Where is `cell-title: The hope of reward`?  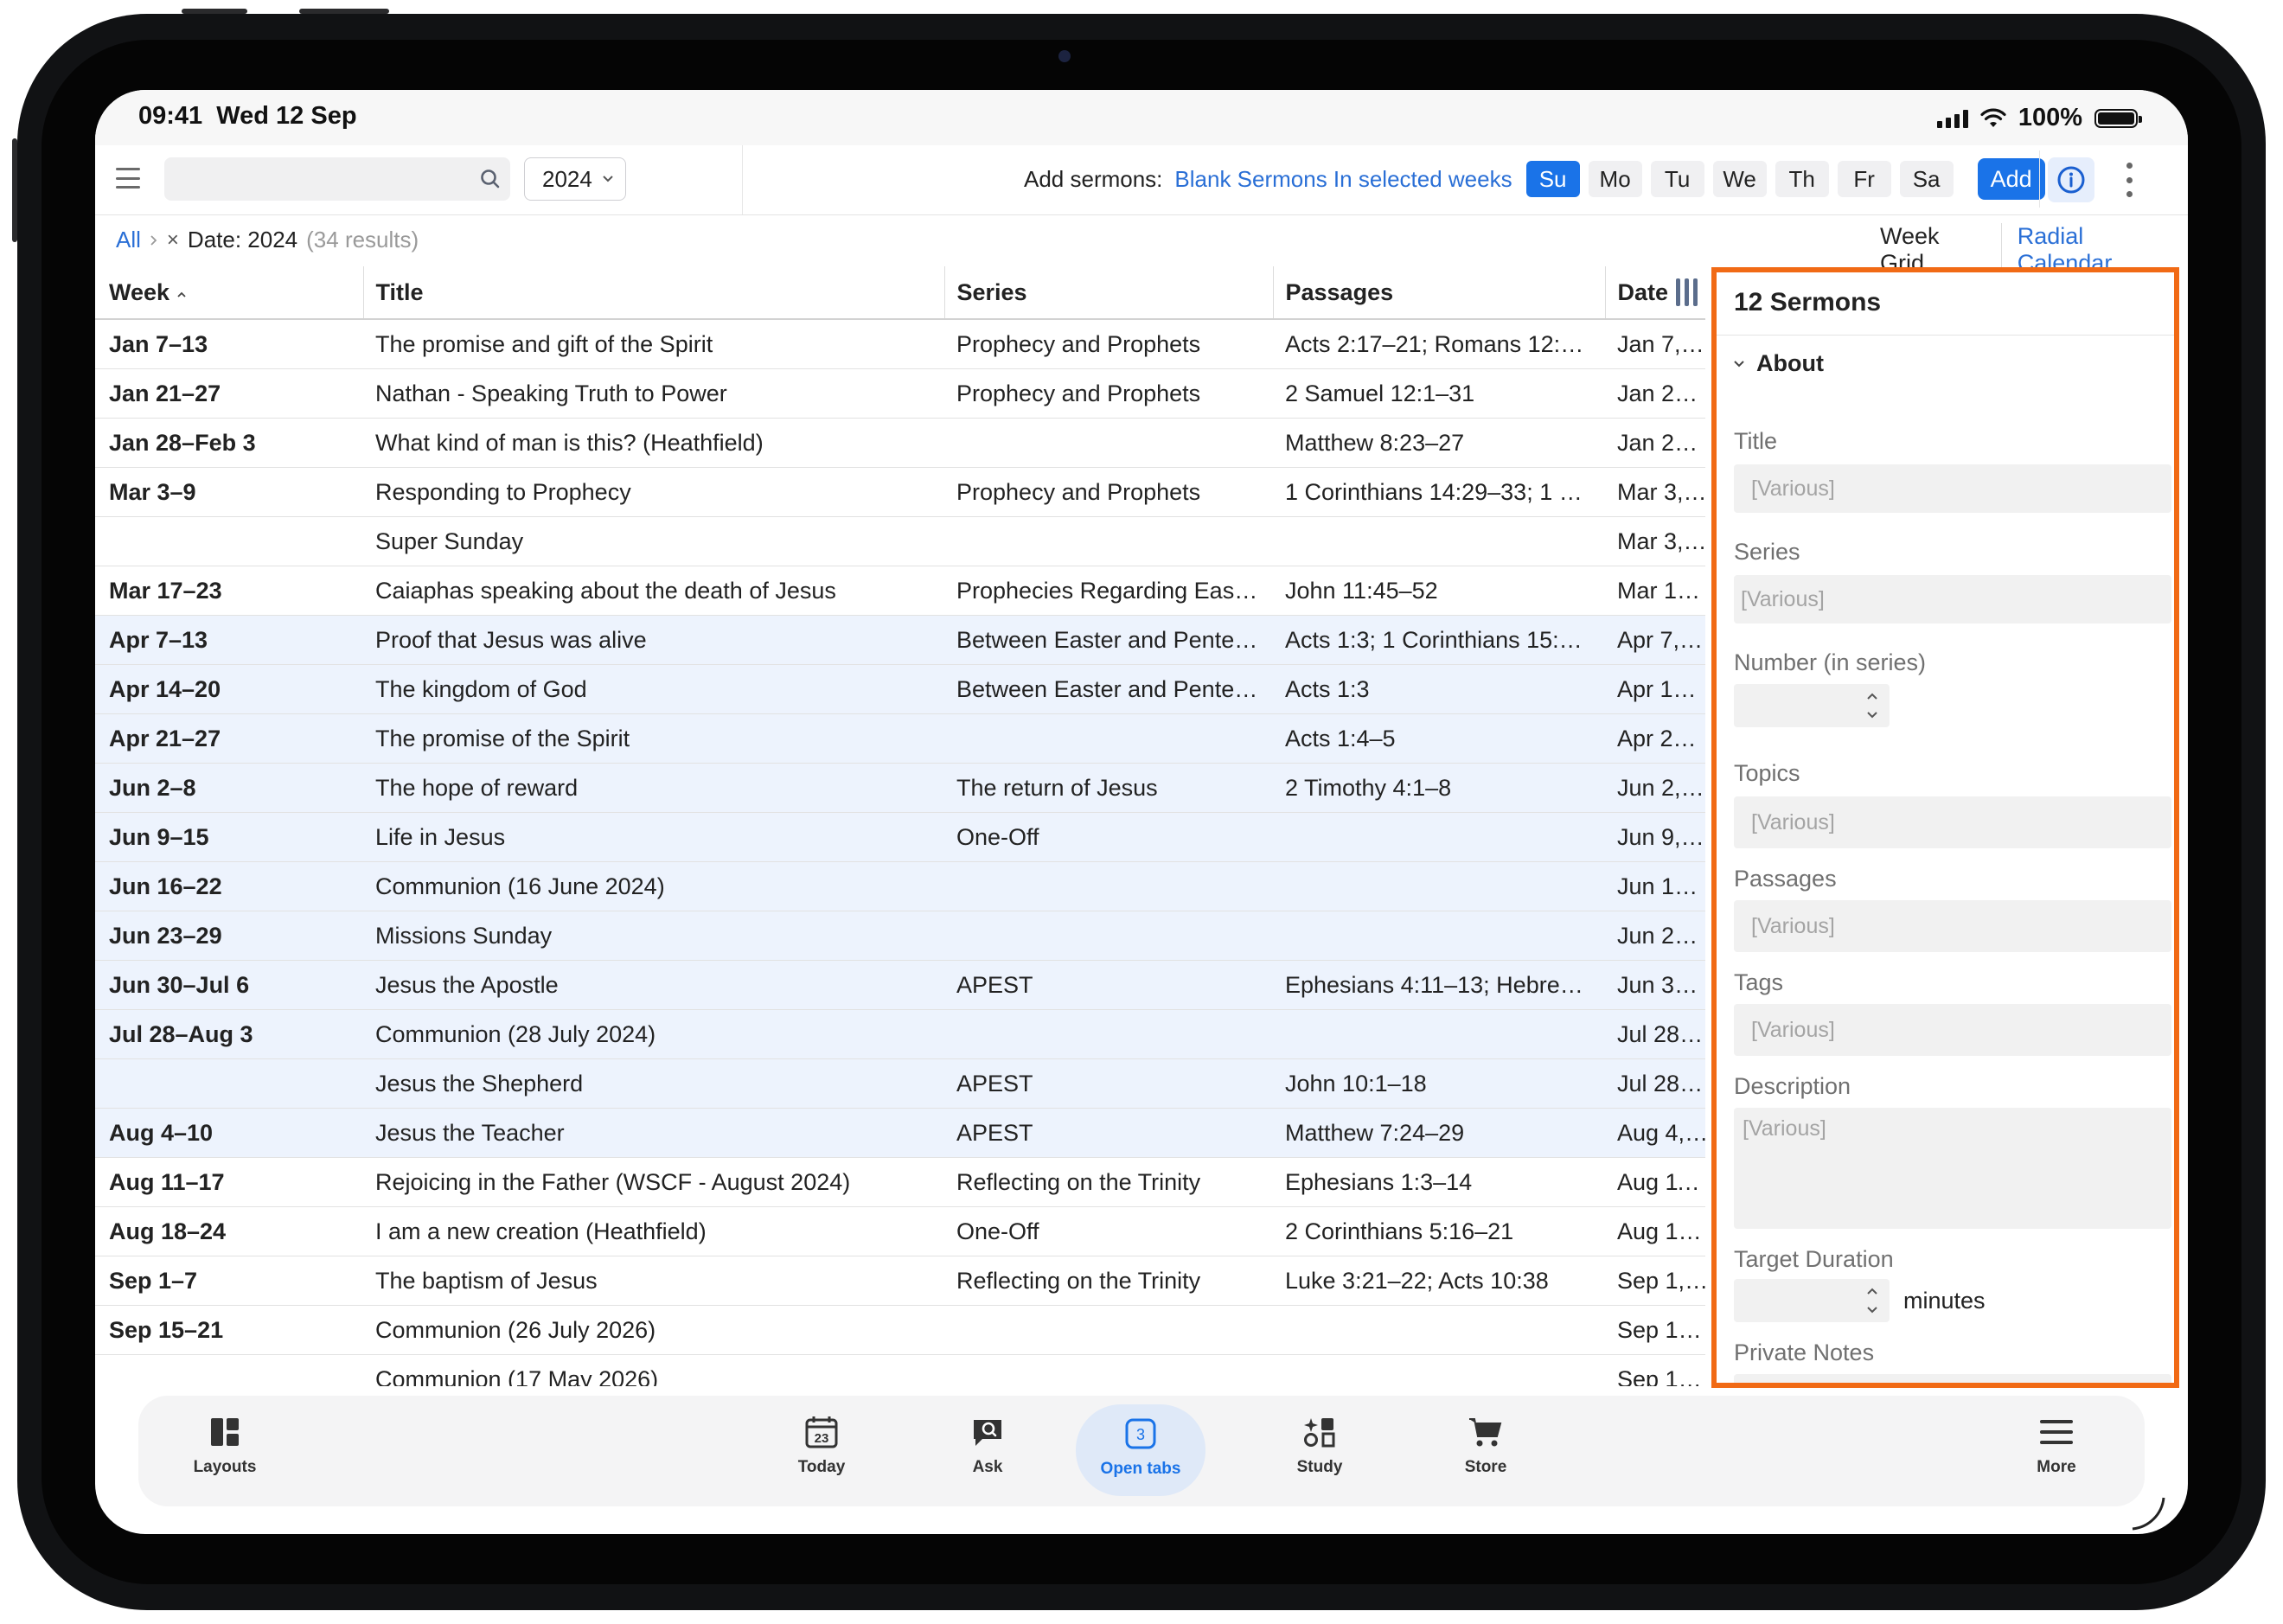
cell-title: The hope of reward is located at coordinates (653, 788).